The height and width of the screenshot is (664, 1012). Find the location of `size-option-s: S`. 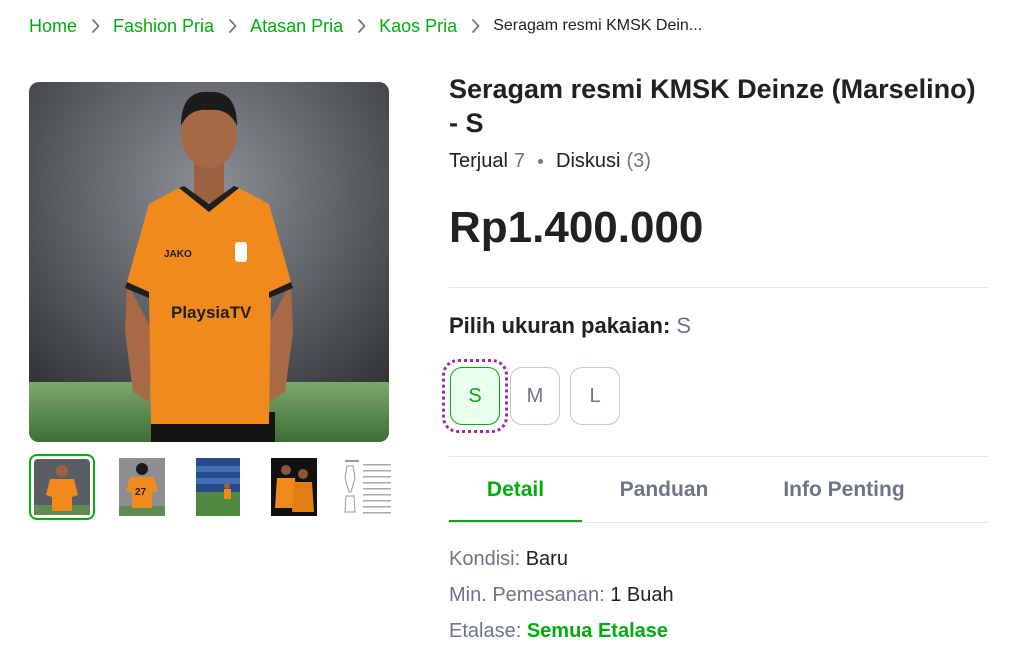

size-option-s: S is located at coordinates (475, 396).